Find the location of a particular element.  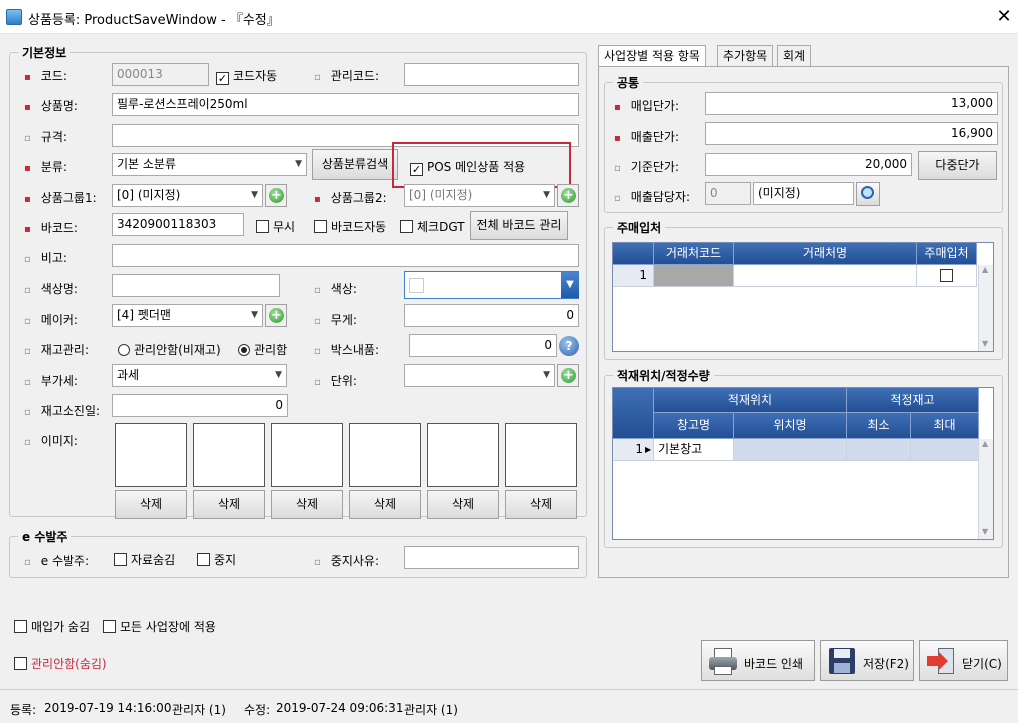

pos-main-checkbox: ✓ POS 메인상품 적용 is located at coordinates (467, 167).